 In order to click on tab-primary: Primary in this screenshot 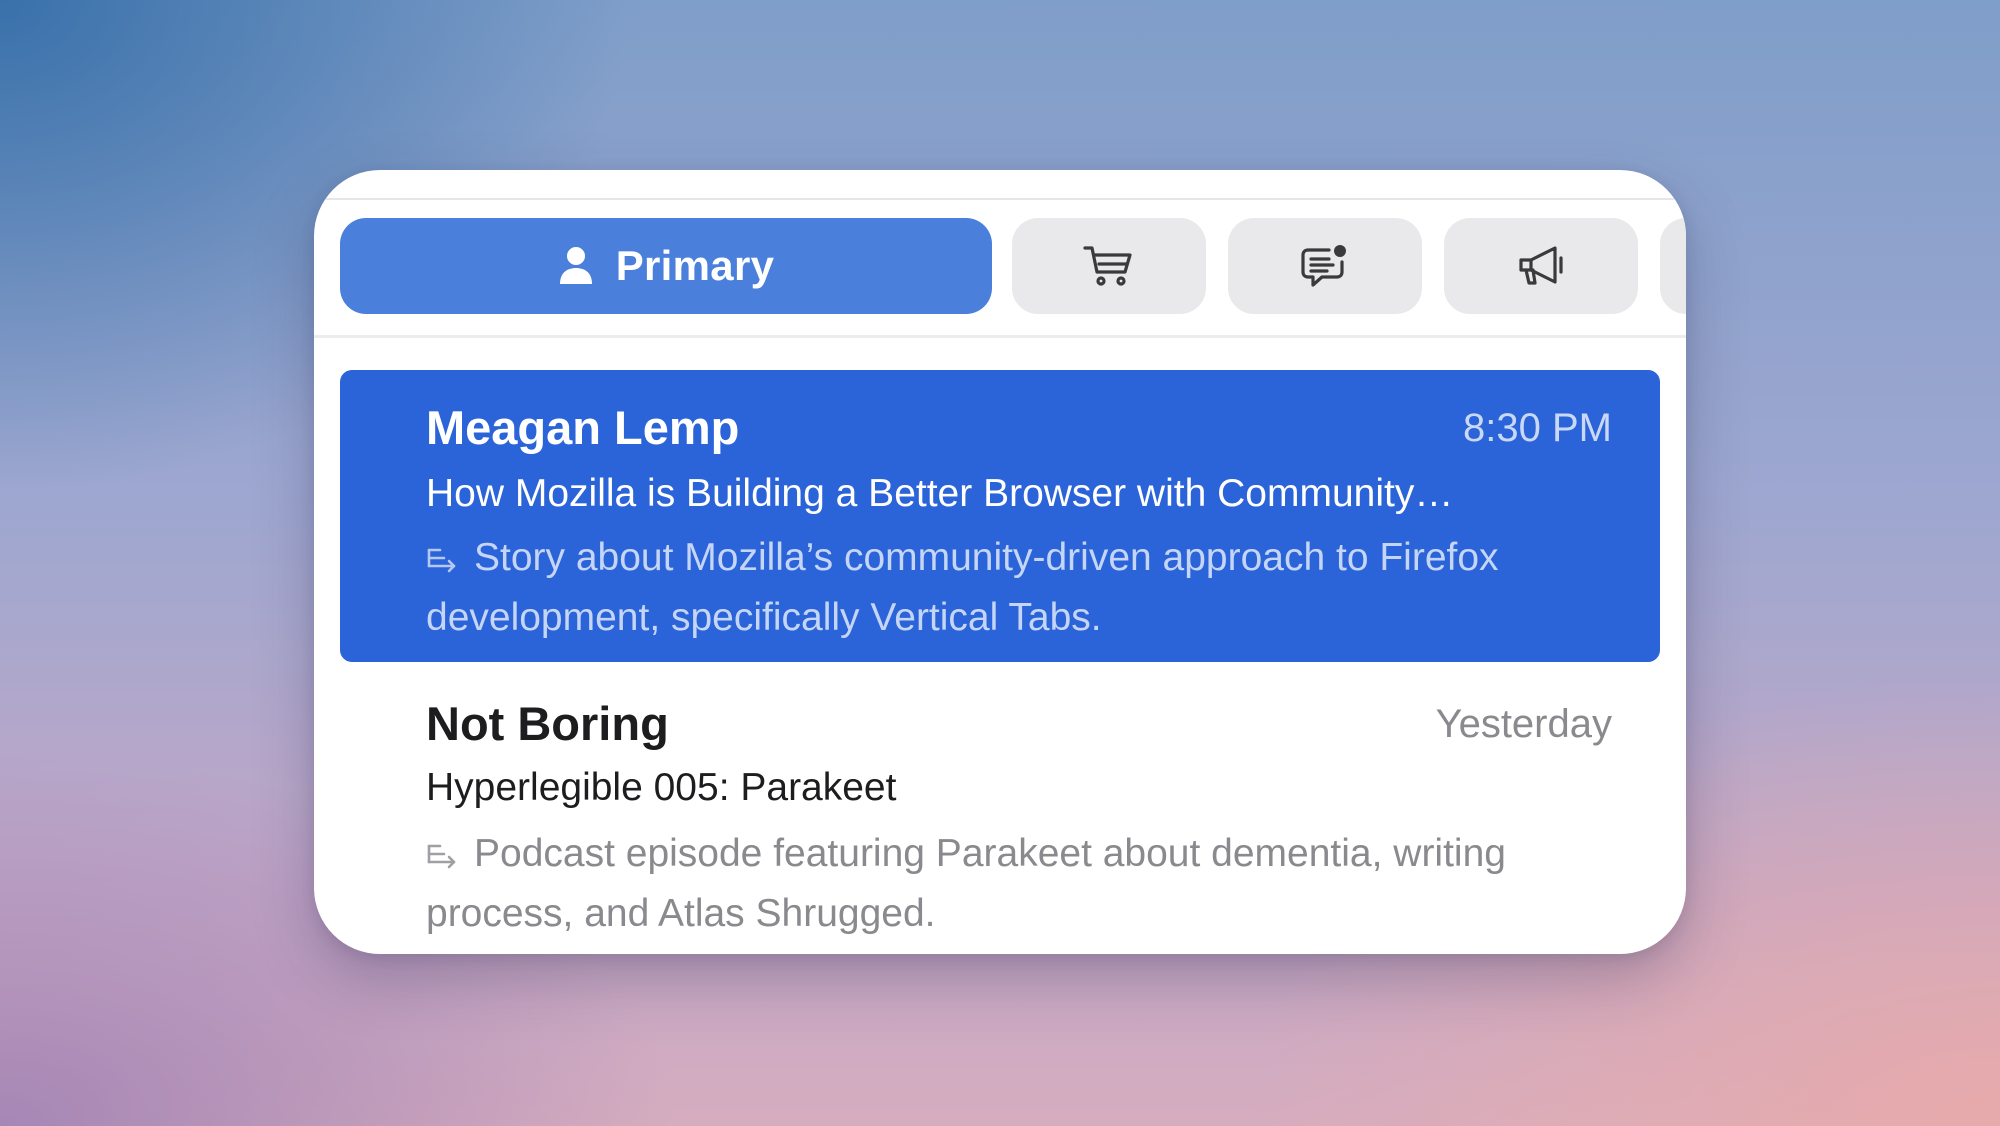, I will do `click(666, 266)`.